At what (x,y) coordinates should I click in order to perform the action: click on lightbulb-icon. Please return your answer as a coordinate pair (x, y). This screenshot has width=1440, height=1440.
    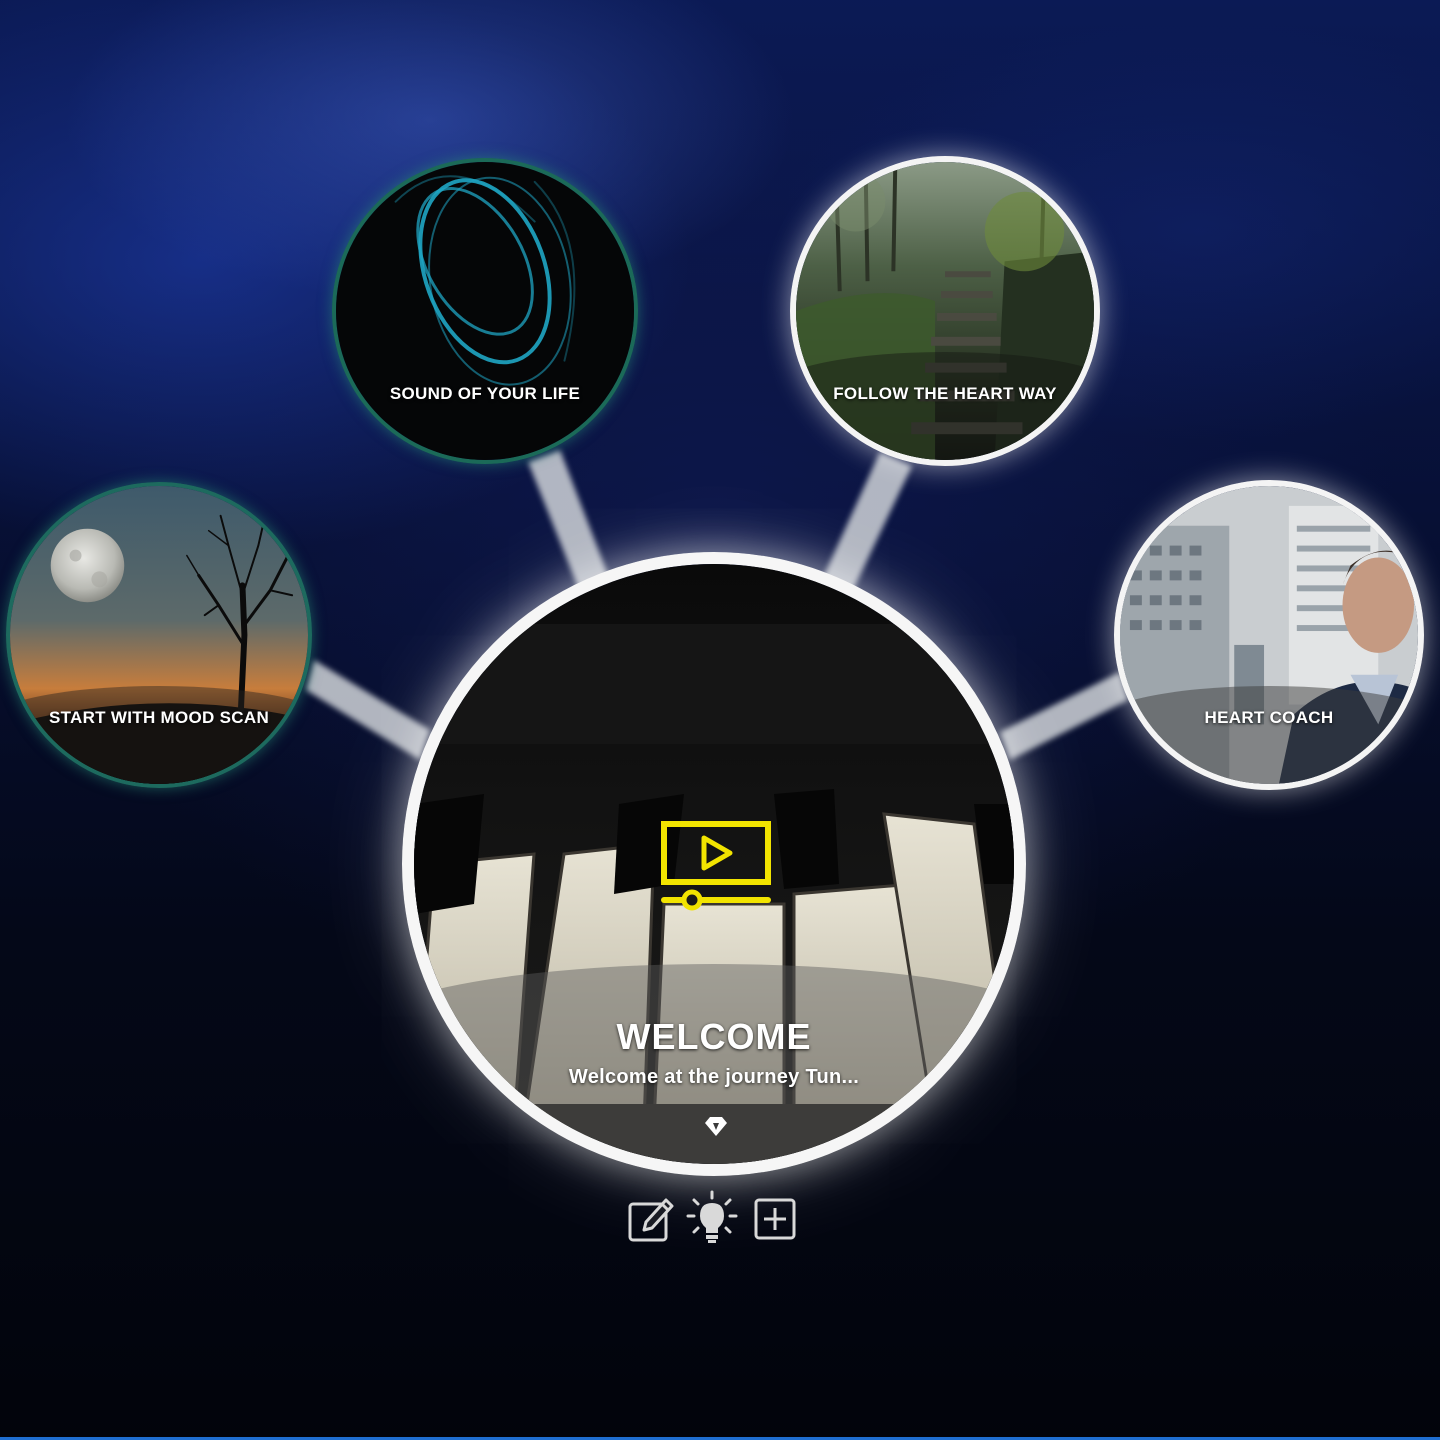
    Looking at the image, I should click on (712, 1216).